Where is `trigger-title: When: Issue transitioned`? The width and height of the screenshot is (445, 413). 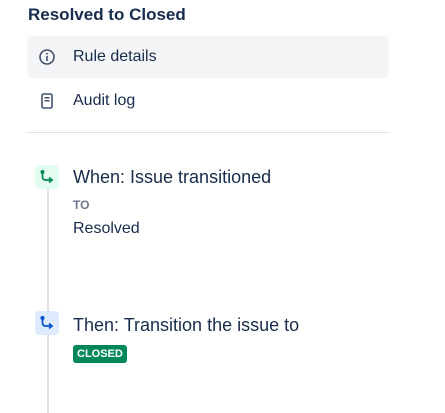
trigger-title: When: Issue transitioned is located at coordinates (172, 177).